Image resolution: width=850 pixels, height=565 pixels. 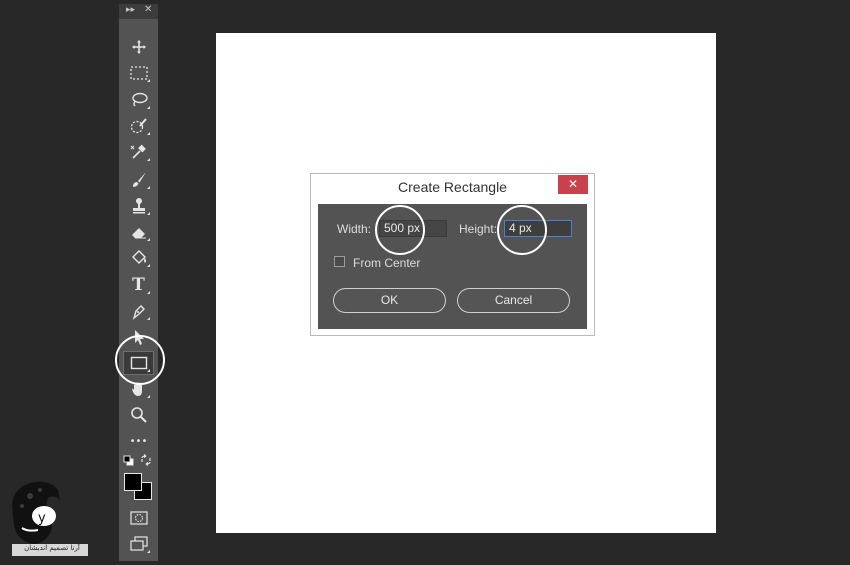 I want to click on lasso-tool, so click(x=138, y=100).